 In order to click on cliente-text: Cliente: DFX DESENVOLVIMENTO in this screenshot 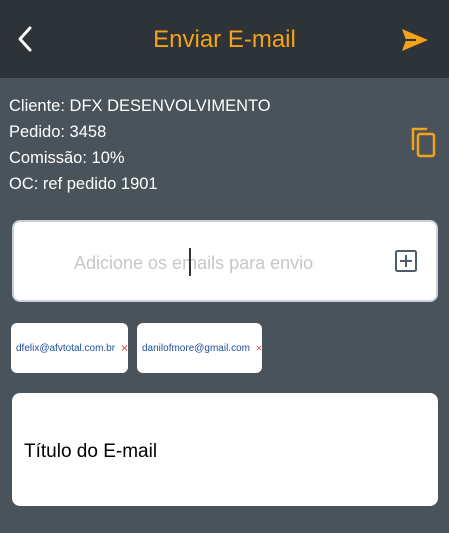, I will do `click(140, 106)`.